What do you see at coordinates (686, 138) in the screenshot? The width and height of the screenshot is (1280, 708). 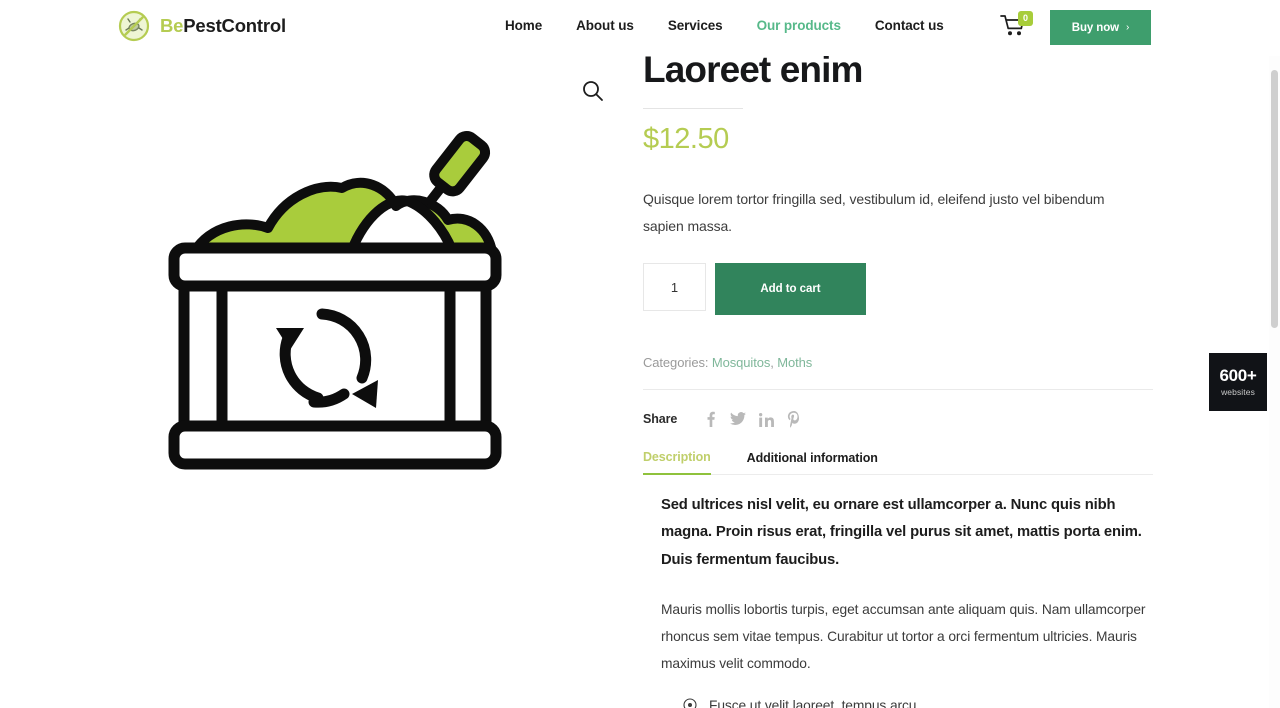 I see `product-price: $12.50` at bounding box center [686, 138].